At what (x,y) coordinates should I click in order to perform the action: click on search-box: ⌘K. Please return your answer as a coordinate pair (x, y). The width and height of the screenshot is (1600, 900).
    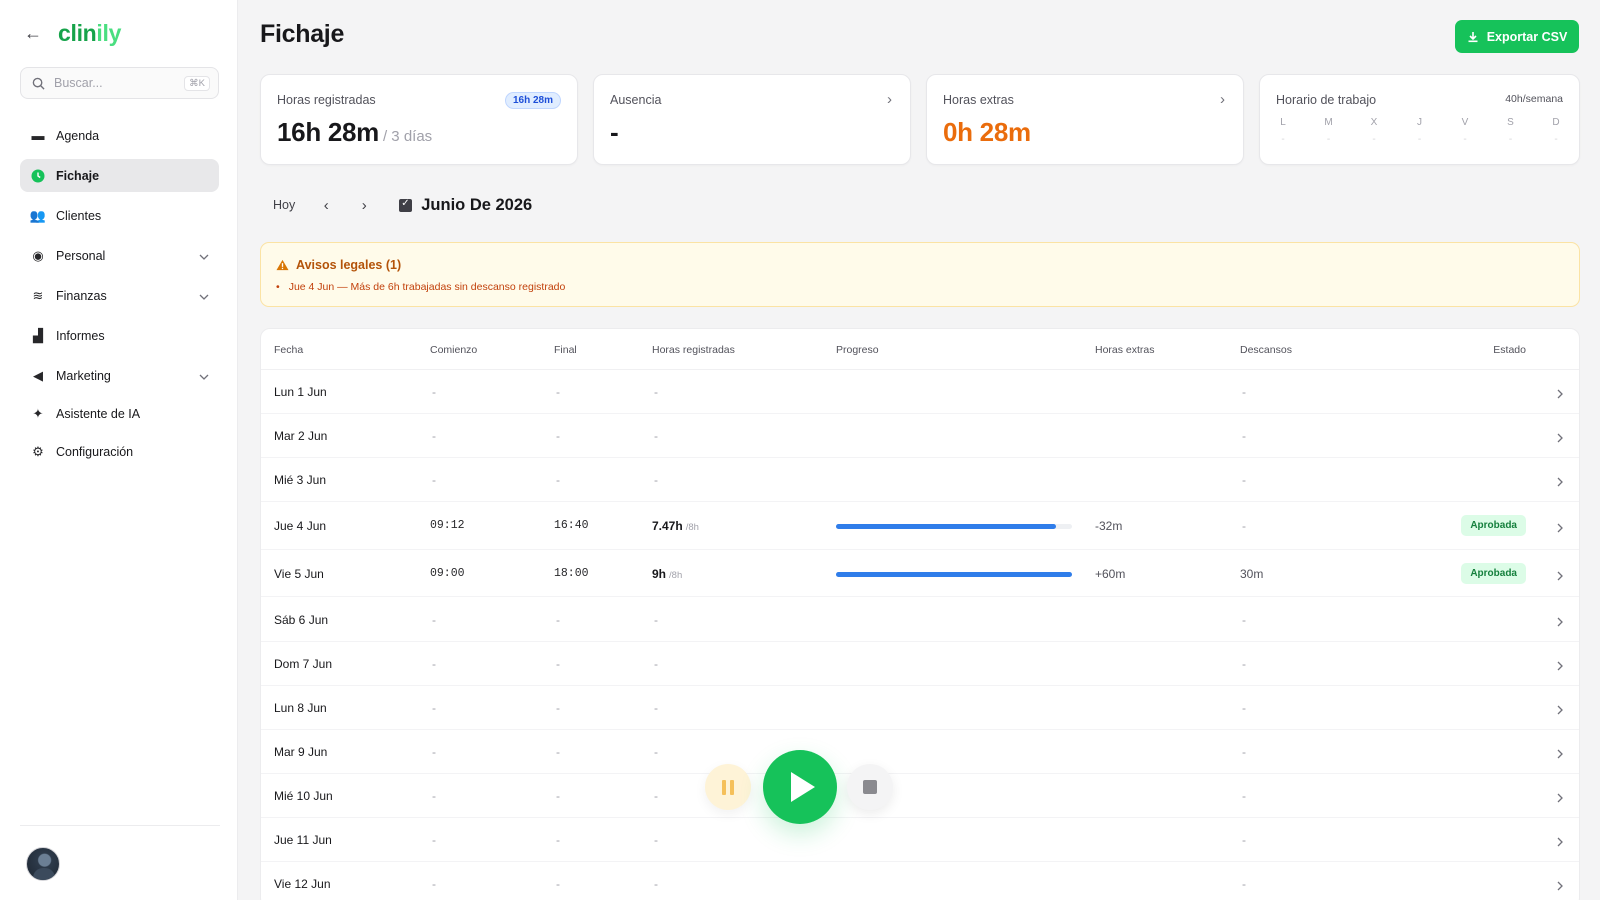
    Looking at the image, I should click on (119, 83).